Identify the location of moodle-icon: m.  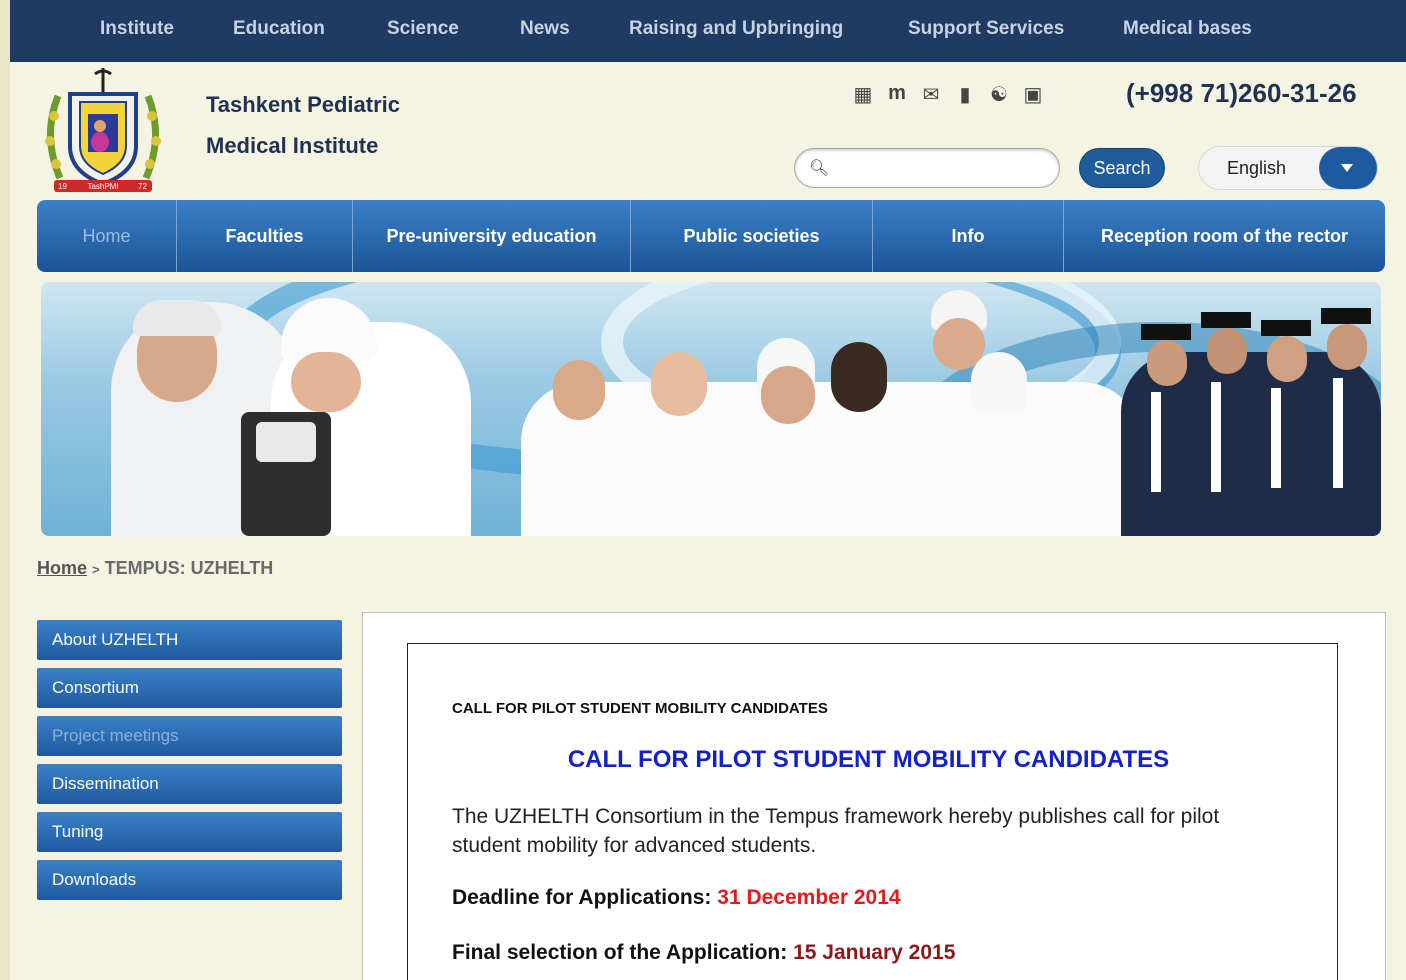
(897, 94).